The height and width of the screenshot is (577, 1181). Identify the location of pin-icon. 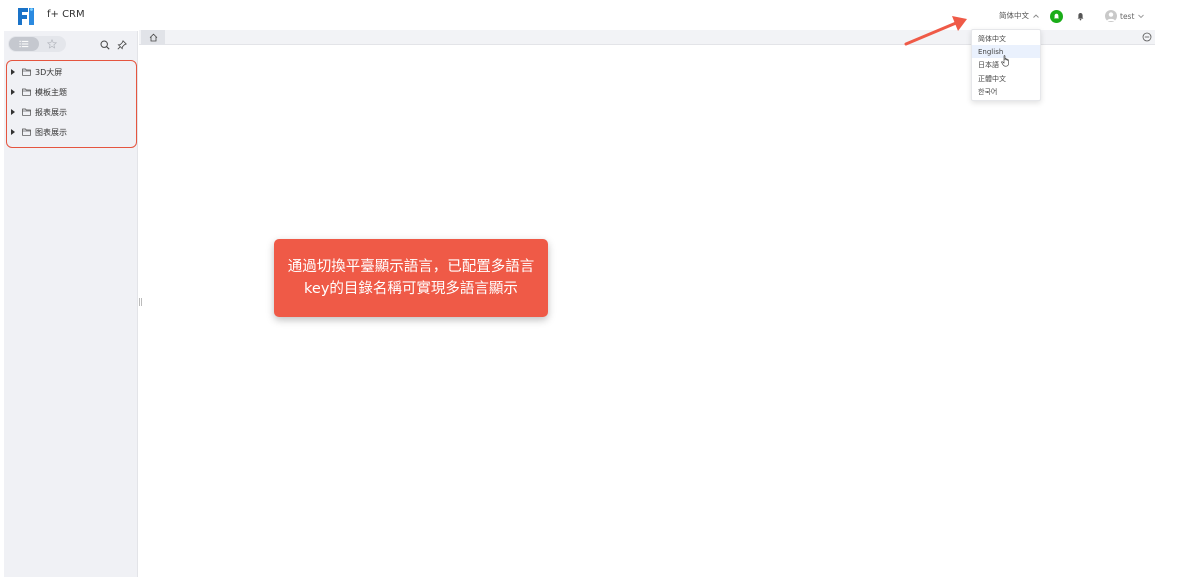
(122, 45).